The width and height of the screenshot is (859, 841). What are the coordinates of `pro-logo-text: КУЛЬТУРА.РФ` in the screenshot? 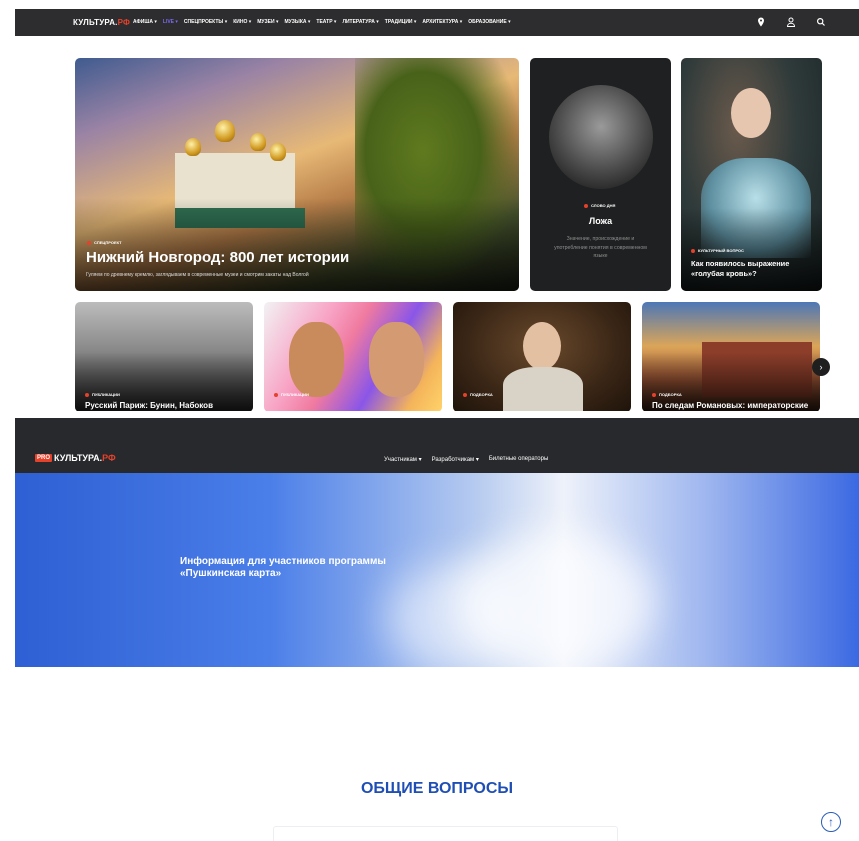 It's located at (85, 458).